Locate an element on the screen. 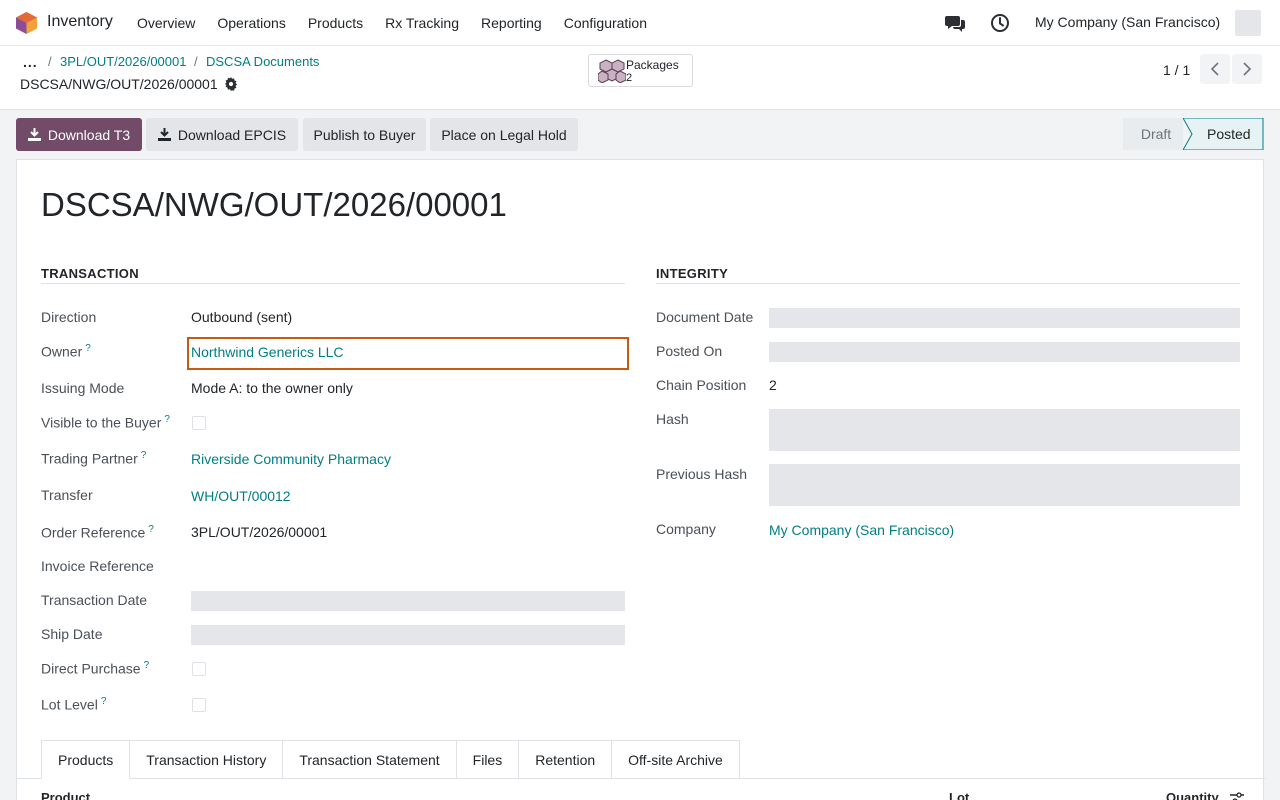 This screenshot has height=800, width=1280. optional-columns-icon is located at coordinates (1237, 796).